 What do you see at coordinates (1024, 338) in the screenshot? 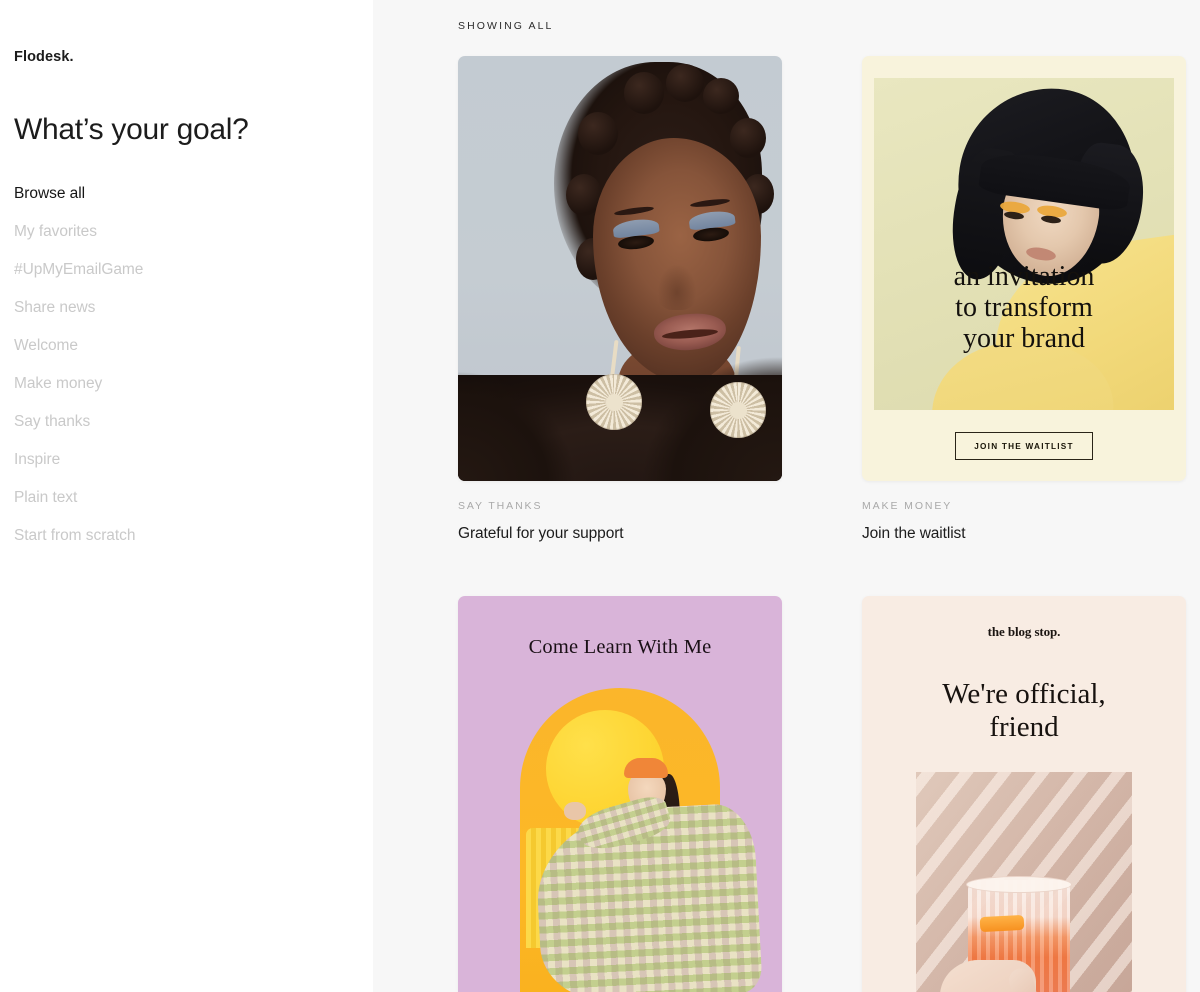
I see `overlay-line-3: your brand` at bounding box center [1024, 338].